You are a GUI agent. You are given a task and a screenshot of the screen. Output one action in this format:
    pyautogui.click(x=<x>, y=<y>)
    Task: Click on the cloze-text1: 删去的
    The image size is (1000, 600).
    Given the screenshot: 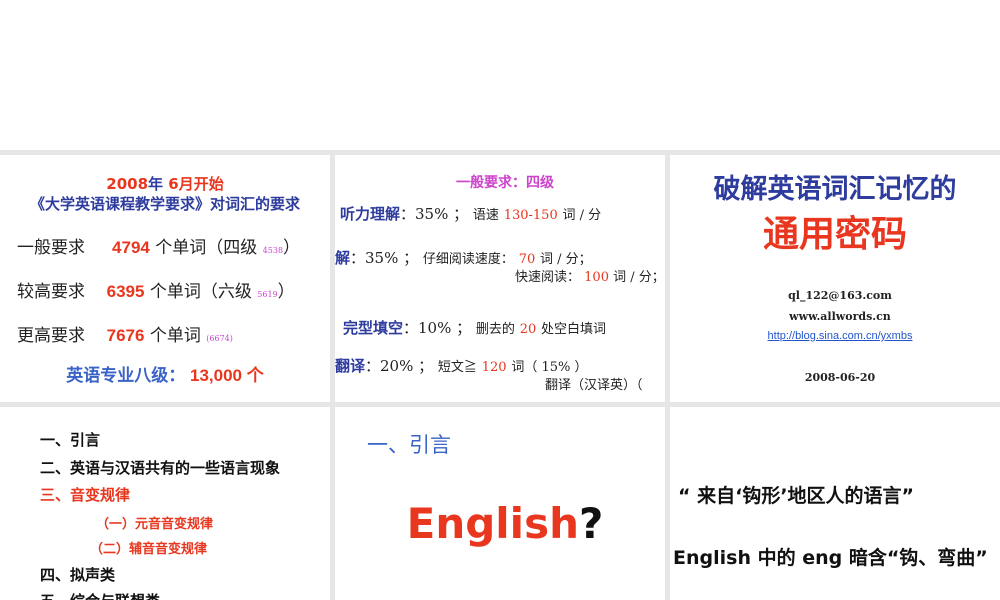 What is the action you would take?
    pyautogui.click(x=495, y=329)
    